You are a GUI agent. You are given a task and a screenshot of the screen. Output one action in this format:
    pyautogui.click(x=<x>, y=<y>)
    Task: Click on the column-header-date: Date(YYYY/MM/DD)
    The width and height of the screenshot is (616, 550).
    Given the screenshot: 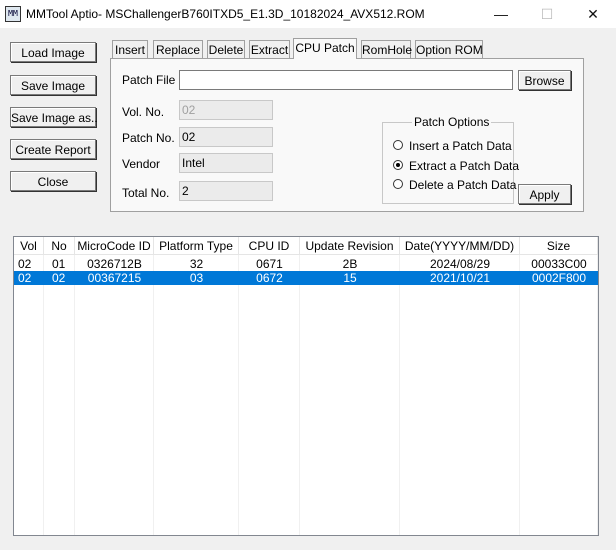 What is the action you would take?
    pyautogui.click(x=460, y=246)
    